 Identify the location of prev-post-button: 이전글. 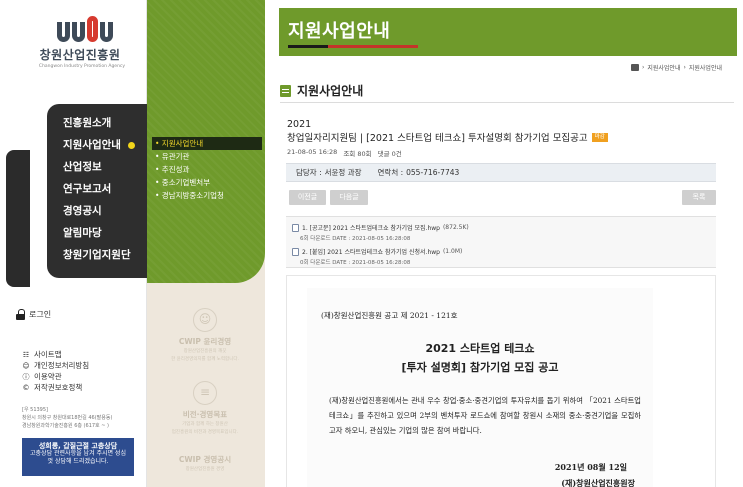
(307, 197).